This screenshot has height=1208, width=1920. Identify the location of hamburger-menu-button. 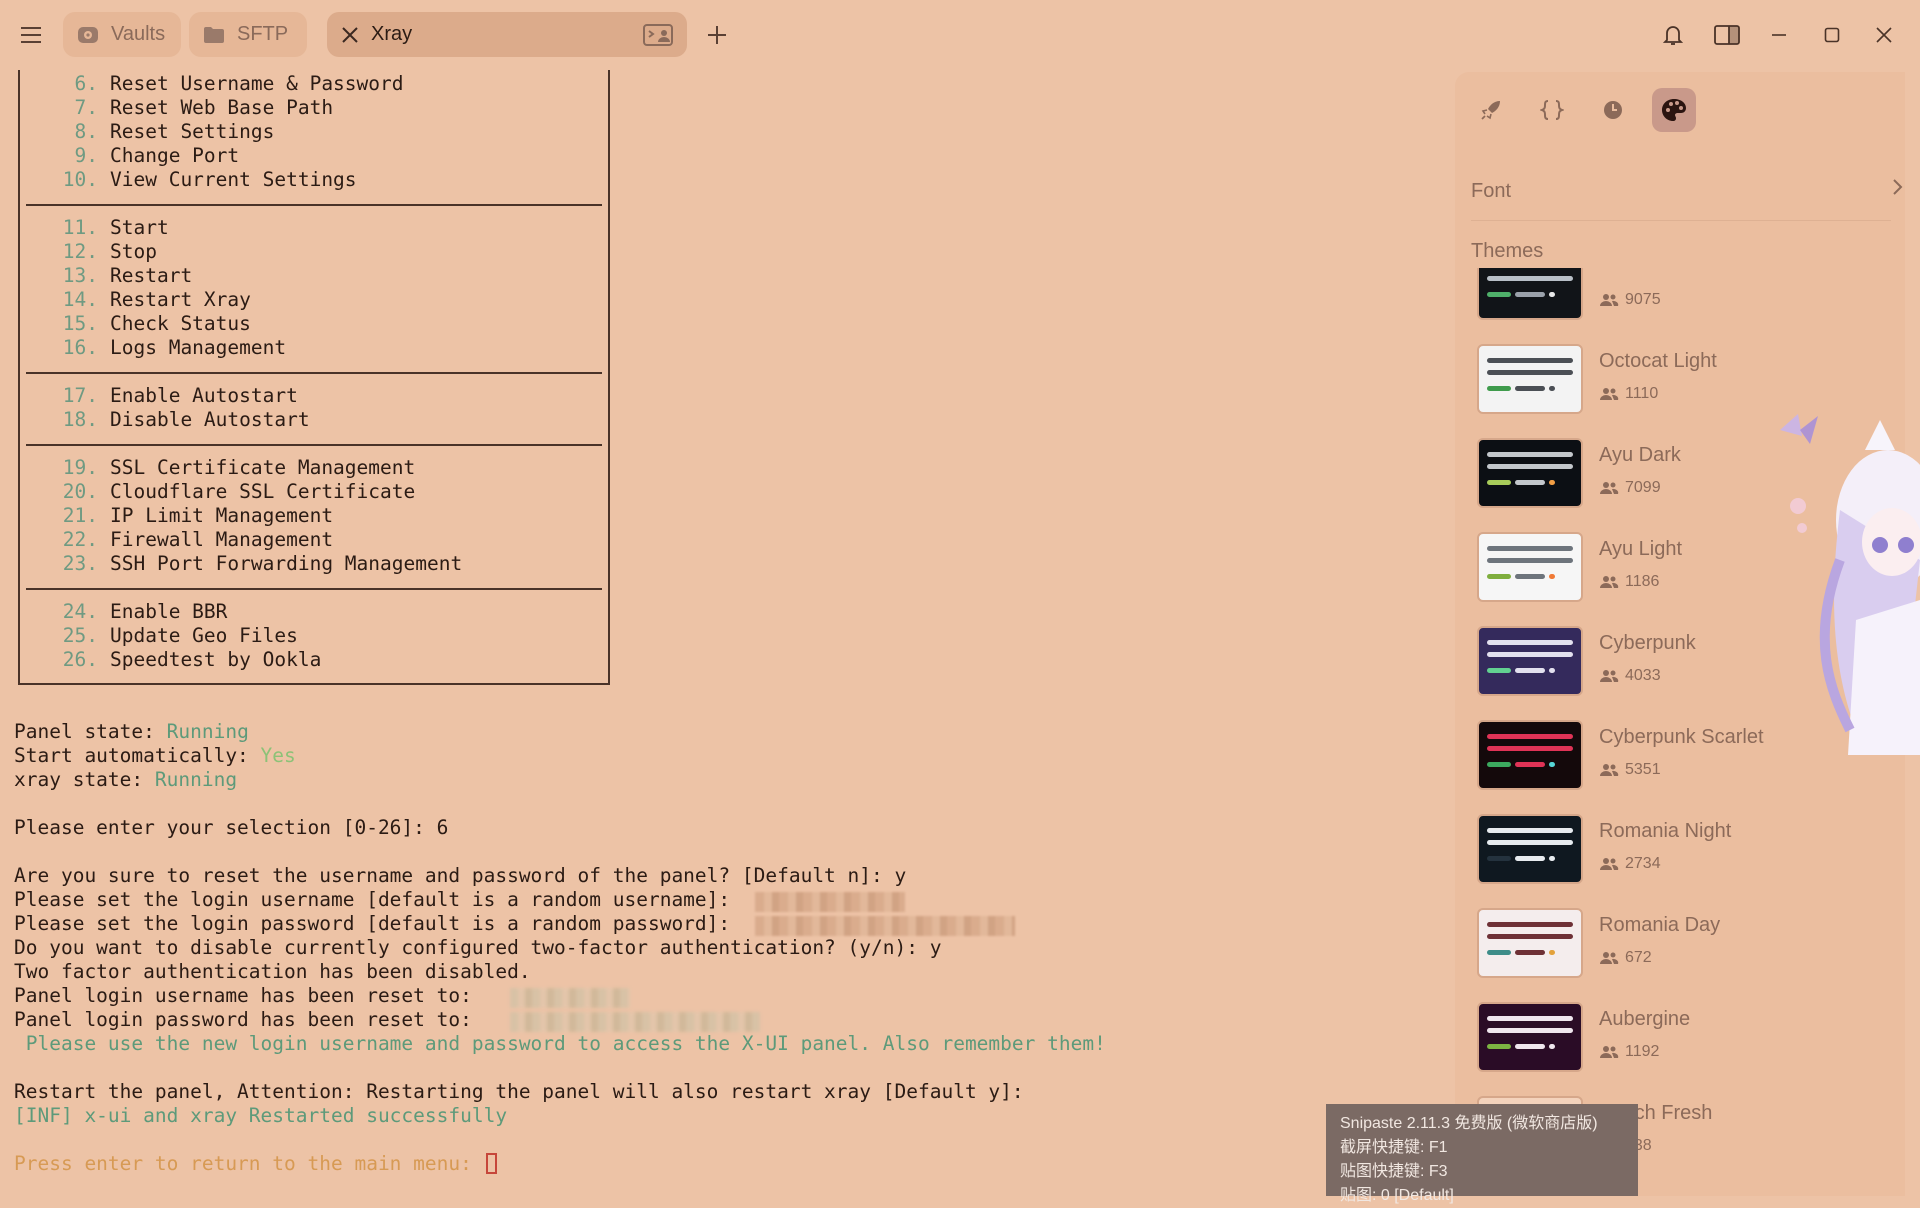
(31, 35).